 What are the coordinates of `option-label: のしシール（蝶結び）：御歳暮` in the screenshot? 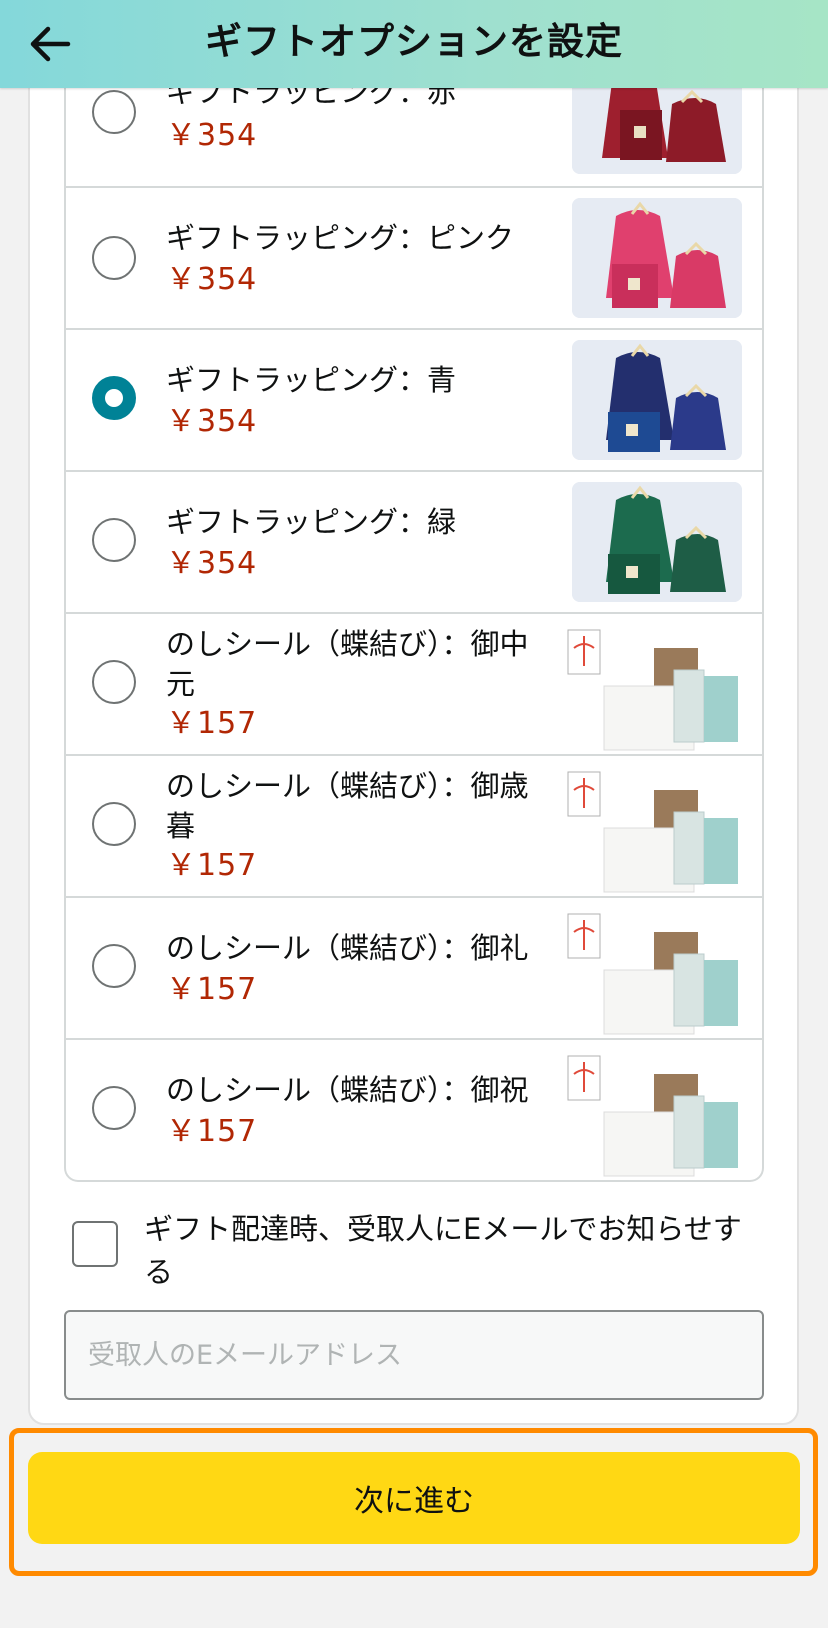 It's located at (347, 806).